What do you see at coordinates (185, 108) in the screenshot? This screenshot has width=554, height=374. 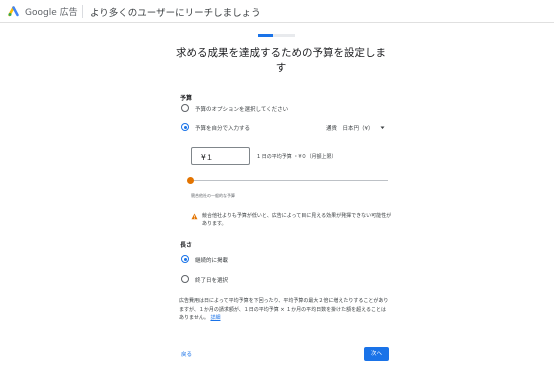 I see `radio-choose-budget-option` at bounding box center [185, 108].